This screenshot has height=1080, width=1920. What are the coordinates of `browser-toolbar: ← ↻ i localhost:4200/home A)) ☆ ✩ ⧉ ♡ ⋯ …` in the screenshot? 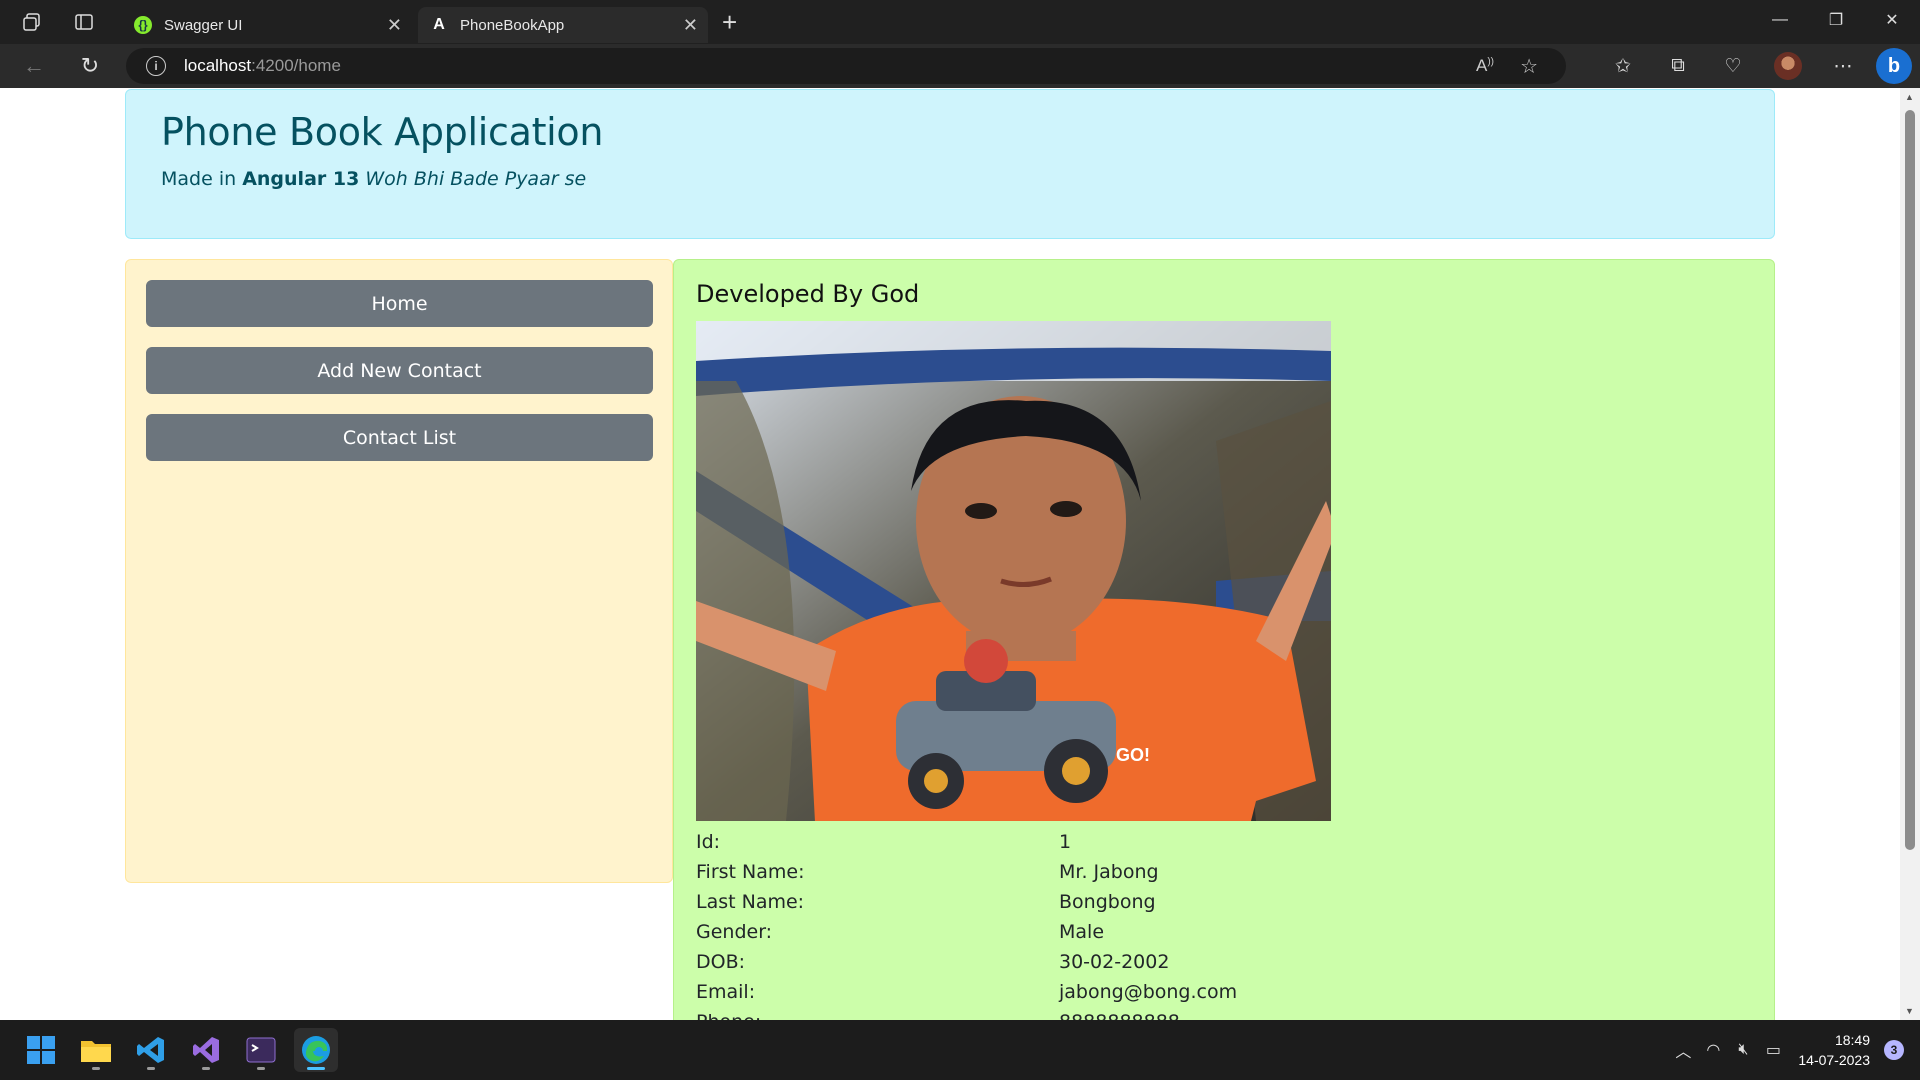 It's located at (960, 66).